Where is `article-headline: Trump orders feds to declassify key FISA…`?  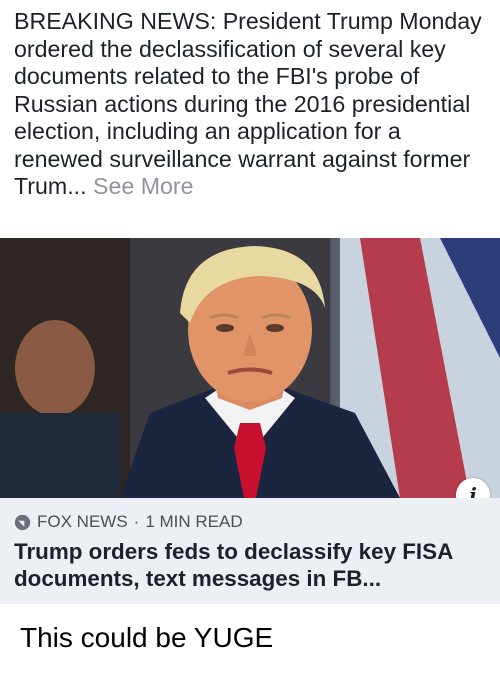 article-headline: Trump orders feds to declassify key FISA… is located at coordinates (251, 565).